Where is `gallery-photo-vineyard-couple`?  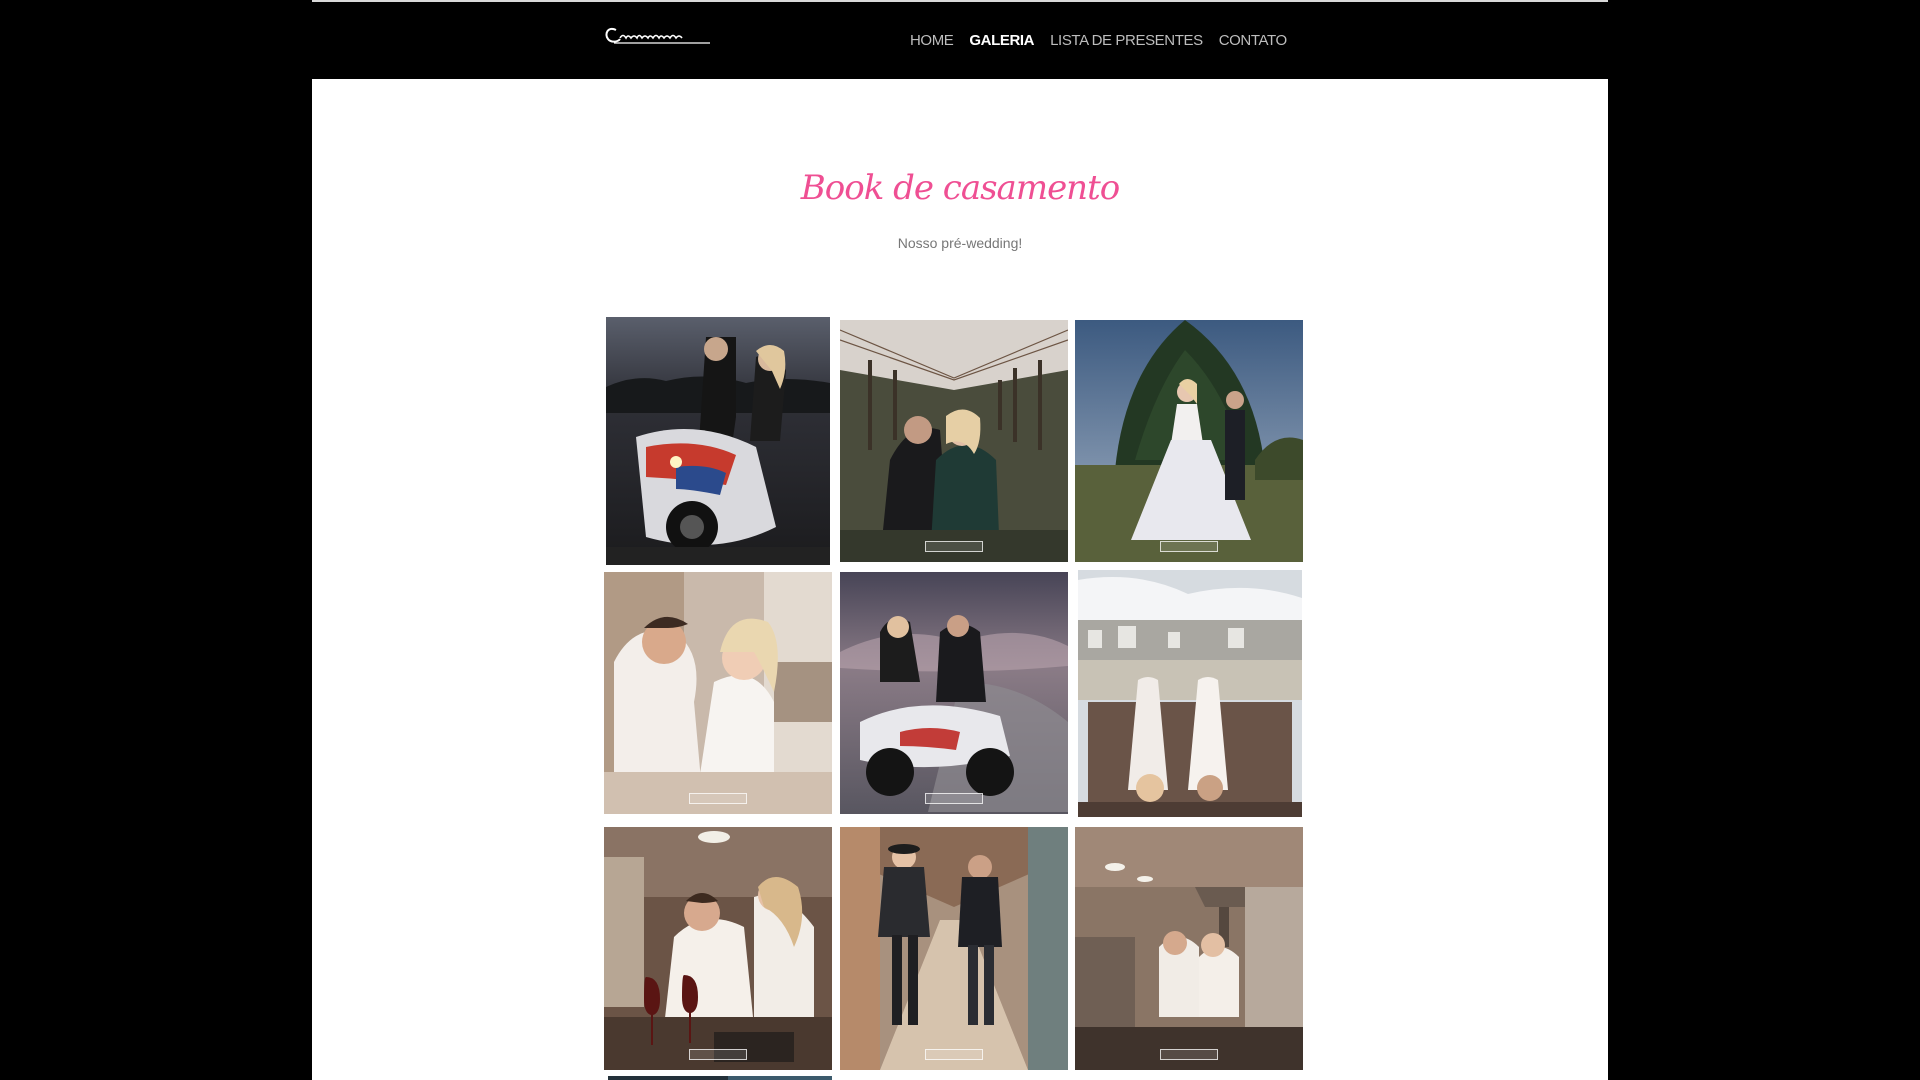
gallery-photo-vineyard-couple is located at coordinates (954, 441).